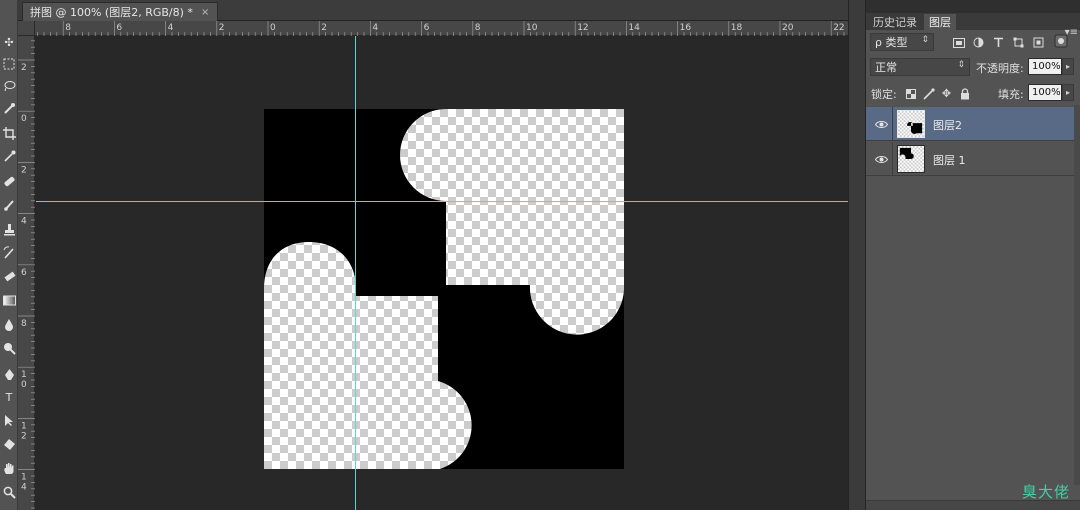  Describe the element at coordinates (1061, 41) in the screenshot. I see `filter-toggle-icon` at that location.